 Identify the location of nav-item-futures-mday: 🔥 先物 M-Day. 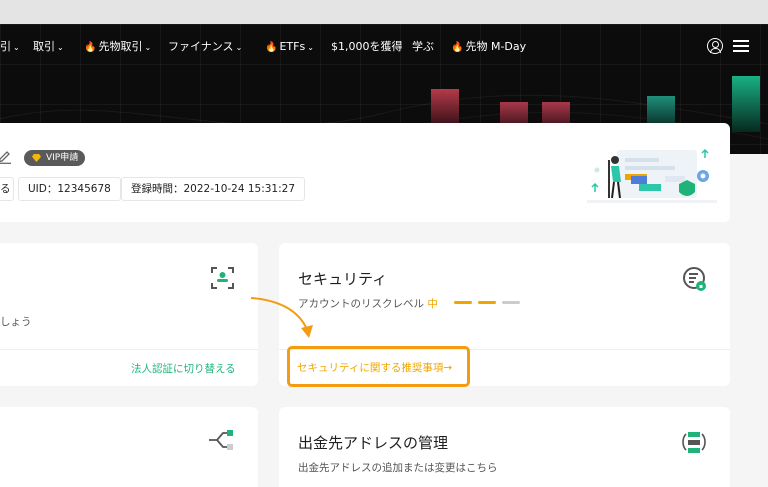
(488, 47).